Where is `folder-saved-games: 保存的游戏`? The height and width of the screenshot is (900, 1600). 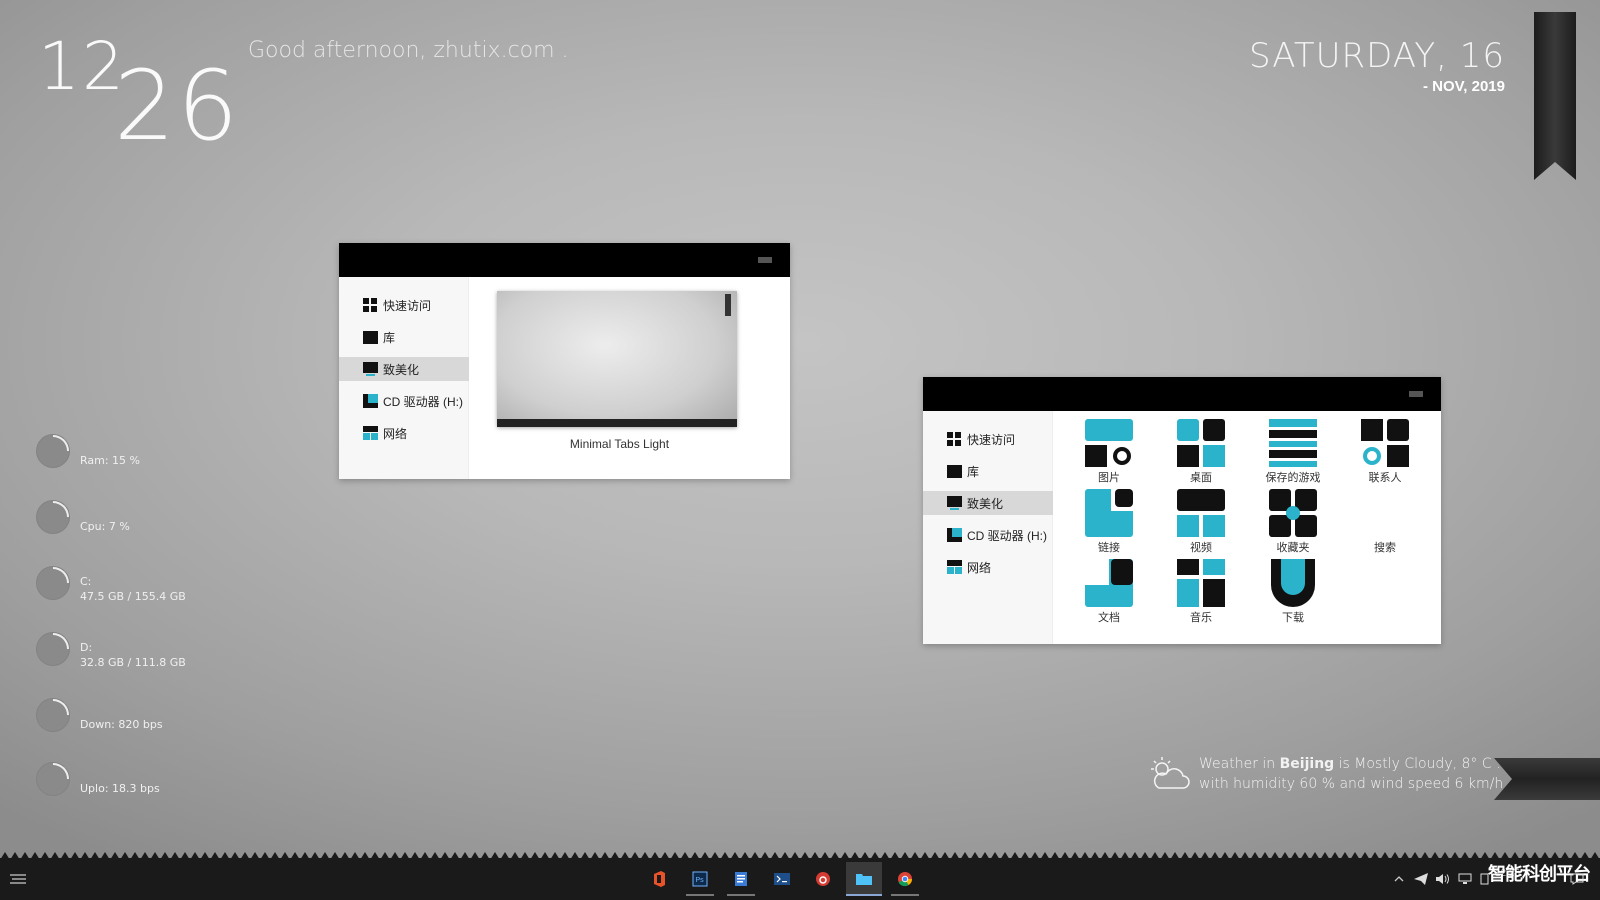 folder-saved-games: 保存的游戏 is located at coordinates (1292, 454).